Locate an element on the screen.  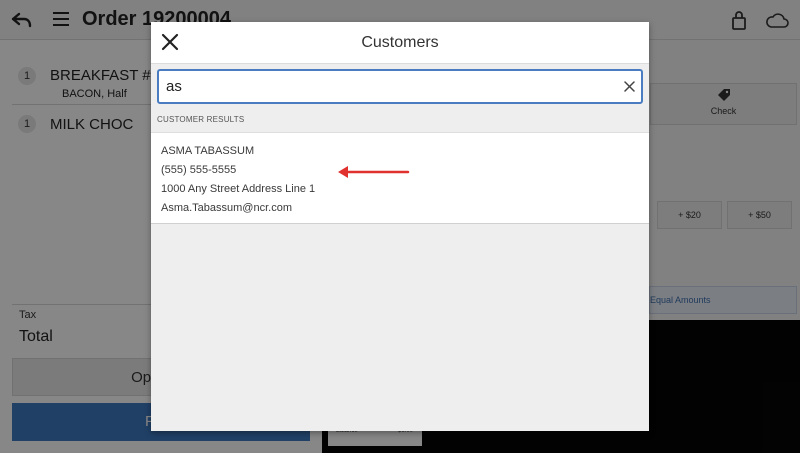
dialog-header: Customers is located at coordinates (400, 43).